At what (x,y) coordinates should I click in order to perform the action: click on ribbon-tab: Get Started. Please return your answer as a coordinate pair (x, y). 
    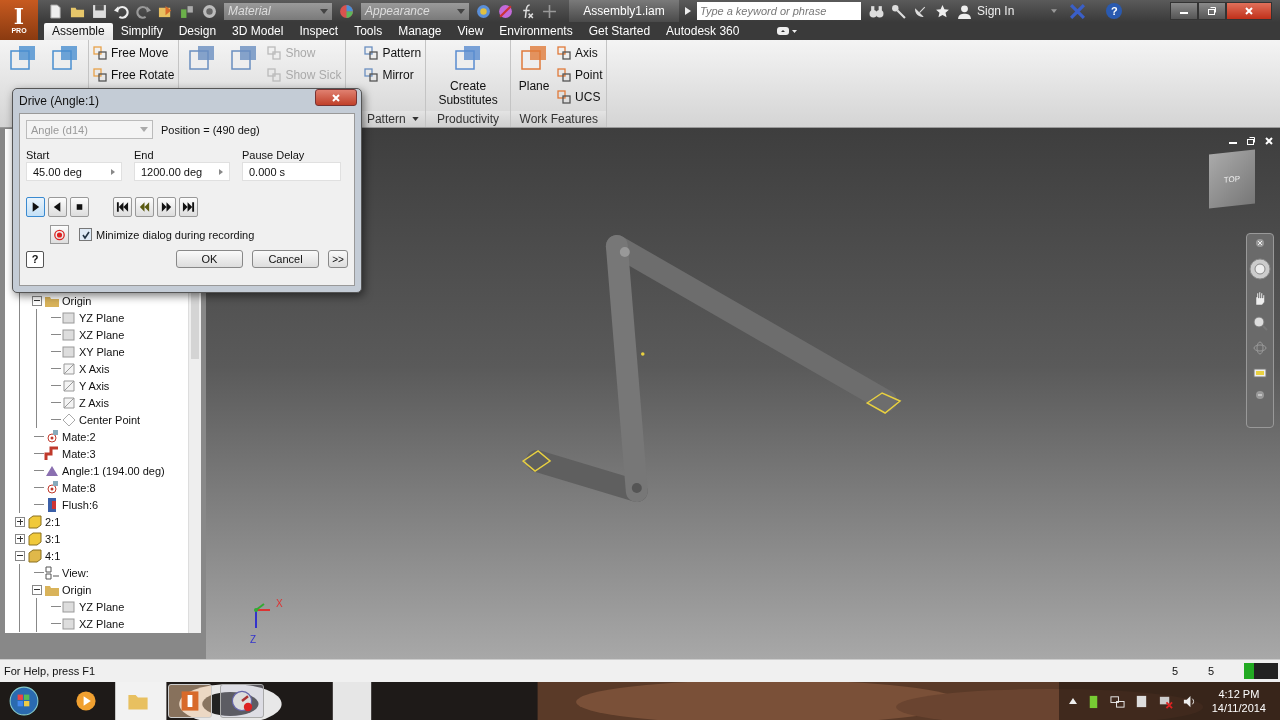
    Looking at the image, I should click on (619, 31).